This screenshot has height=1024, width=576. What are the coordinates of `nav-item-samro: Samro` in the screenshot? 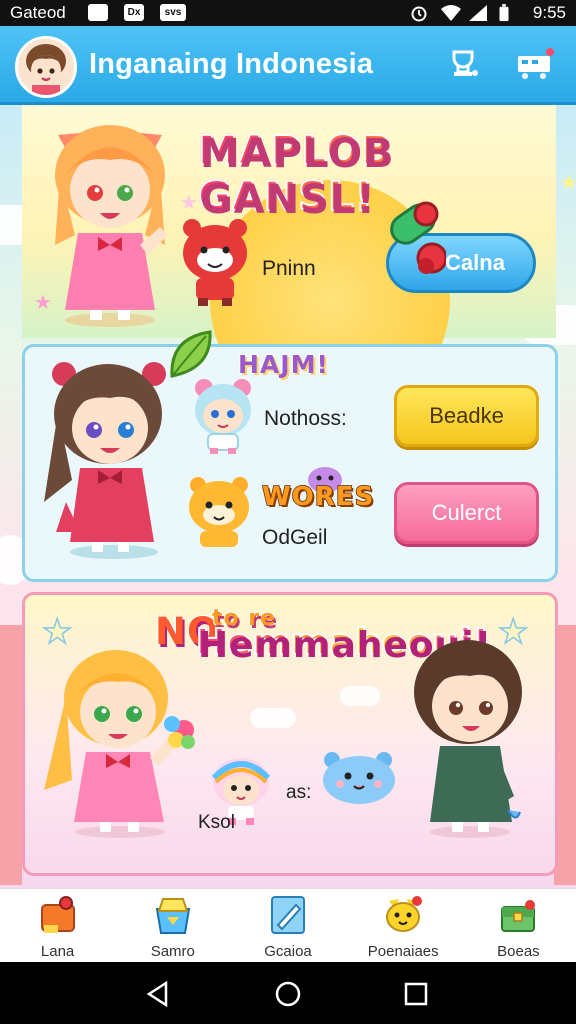 It's located at (172, 926).